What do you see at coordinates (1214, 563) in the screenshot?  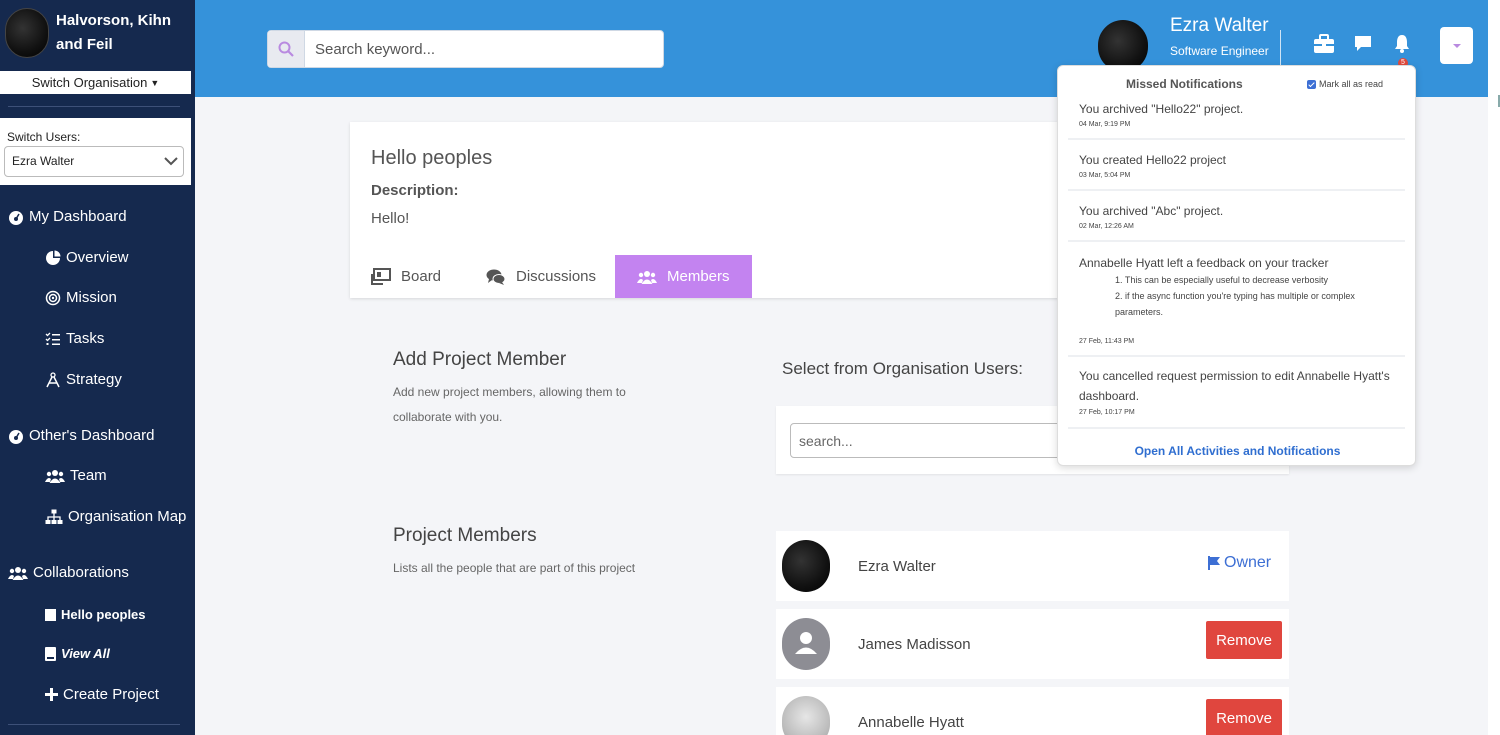 I see `flag-icon` at bounding box center [1214, 563].